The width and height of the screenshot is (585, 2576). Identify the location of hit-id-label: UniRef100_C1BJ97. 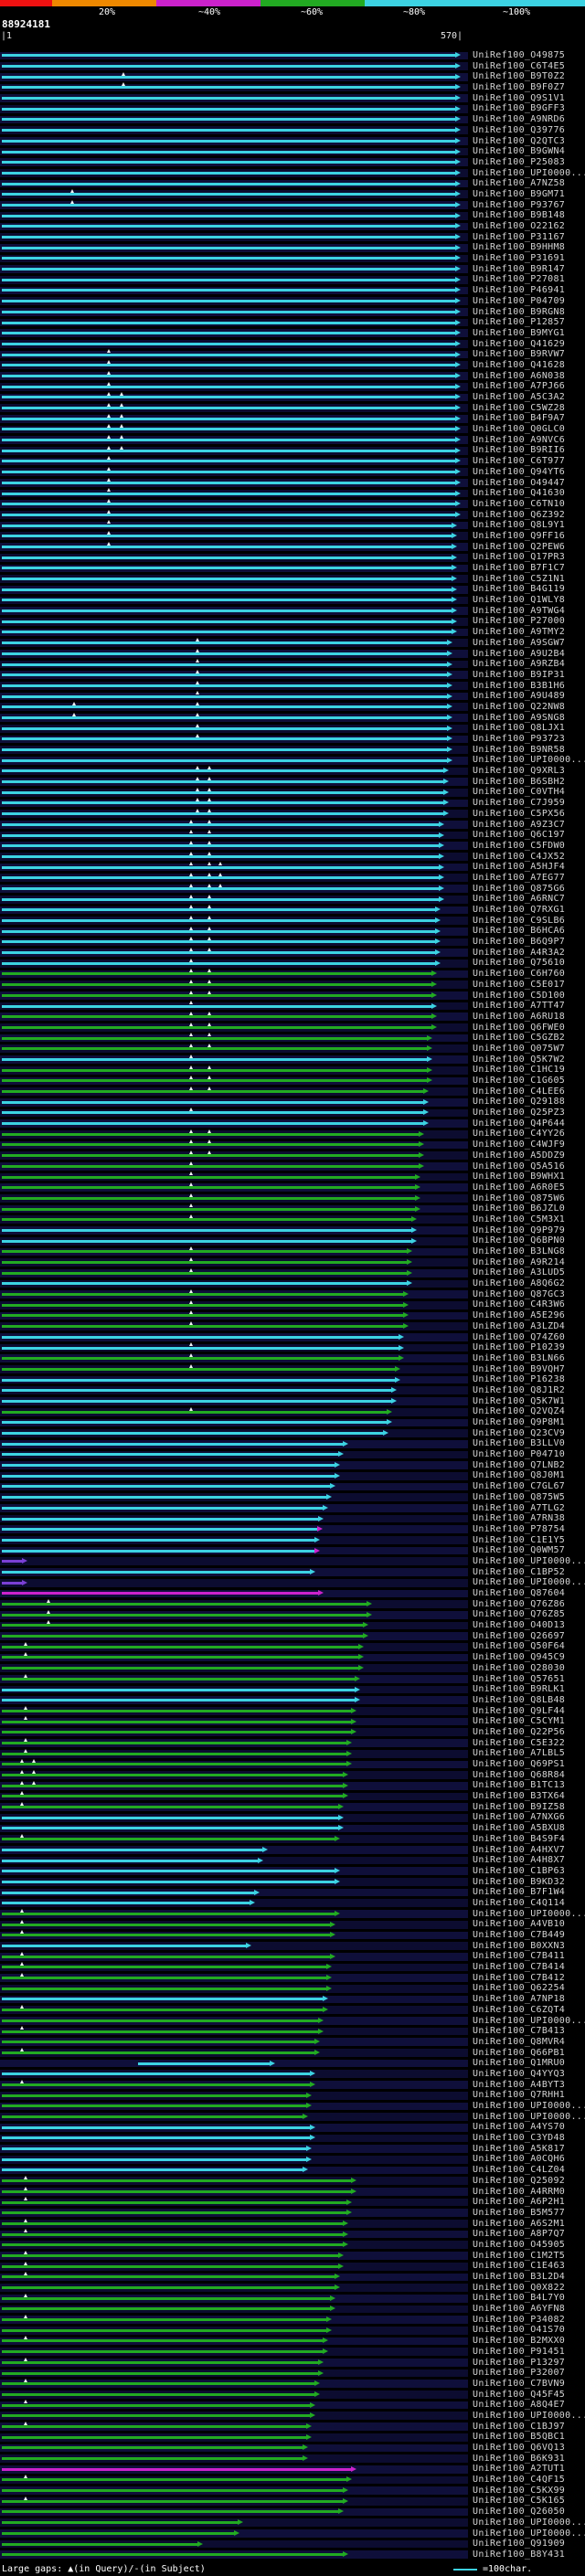
(519, 2427).